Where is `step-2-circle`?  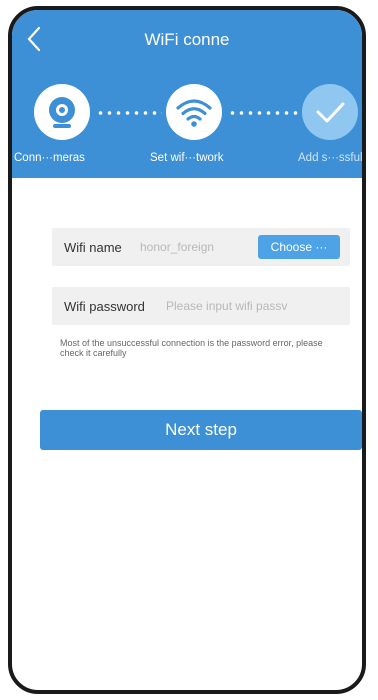 step-2-circle is located at coordinates (194, 112).